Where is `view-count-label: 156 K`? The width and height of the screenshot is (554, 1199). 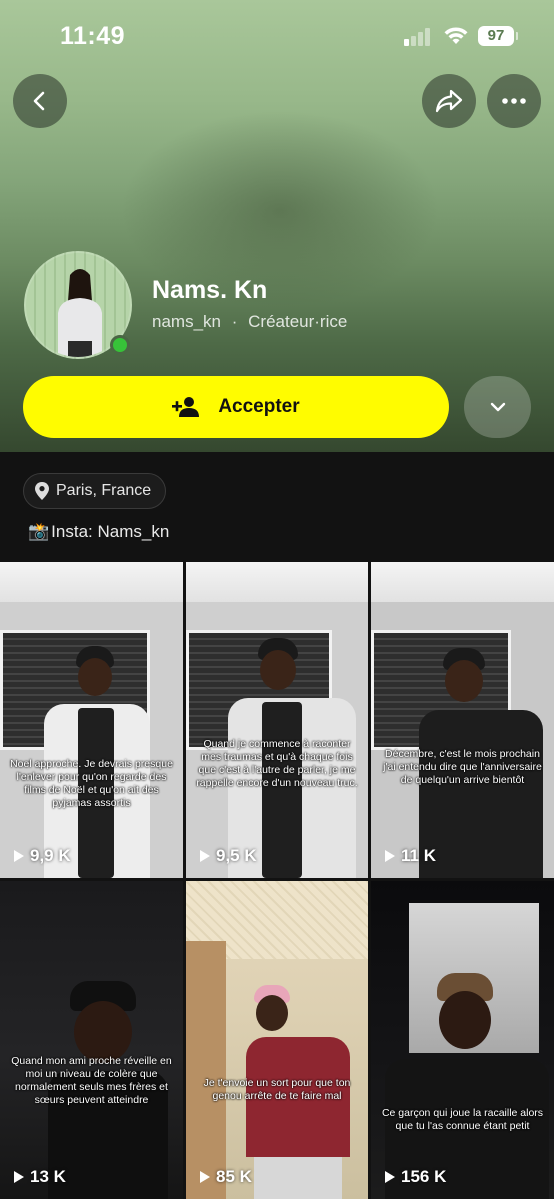 view-count-label: 156 K is located at coordinates (424, 1176).